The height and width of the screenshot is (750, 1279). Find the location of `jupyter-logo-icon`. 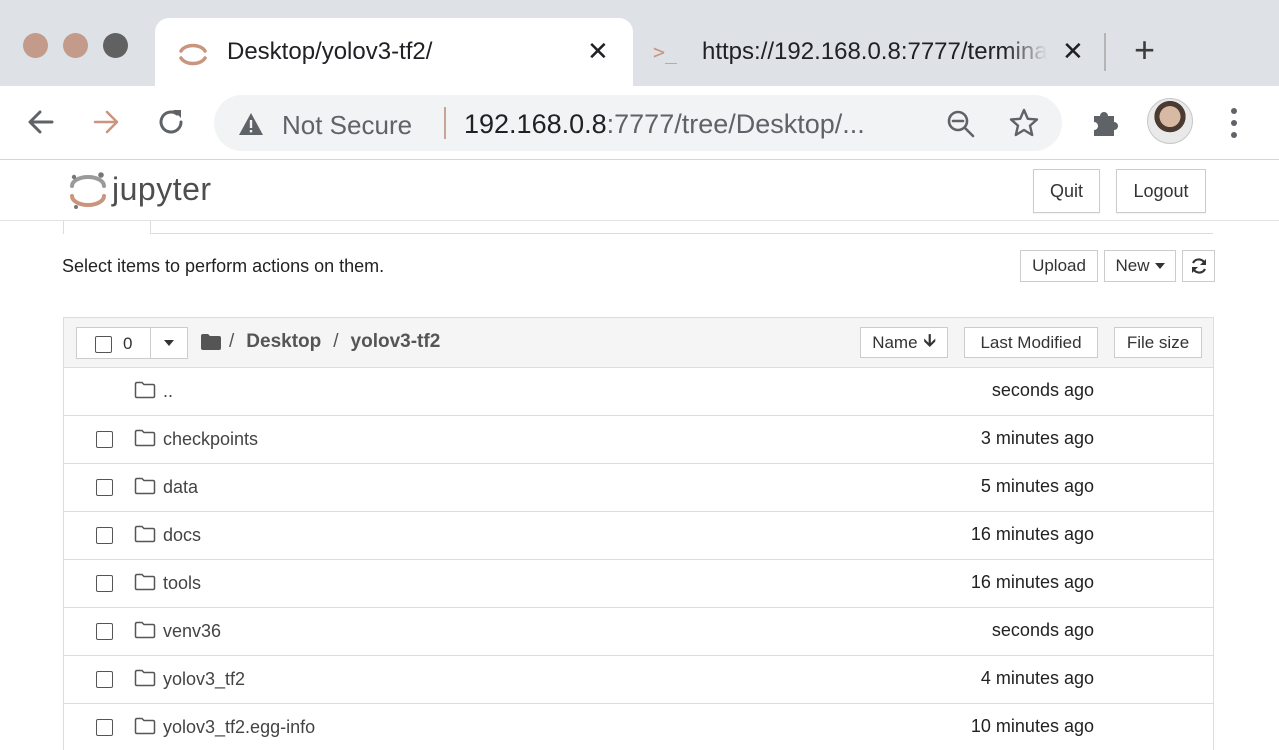

jupyter-logo-icon is located at coordinates (88, 191).